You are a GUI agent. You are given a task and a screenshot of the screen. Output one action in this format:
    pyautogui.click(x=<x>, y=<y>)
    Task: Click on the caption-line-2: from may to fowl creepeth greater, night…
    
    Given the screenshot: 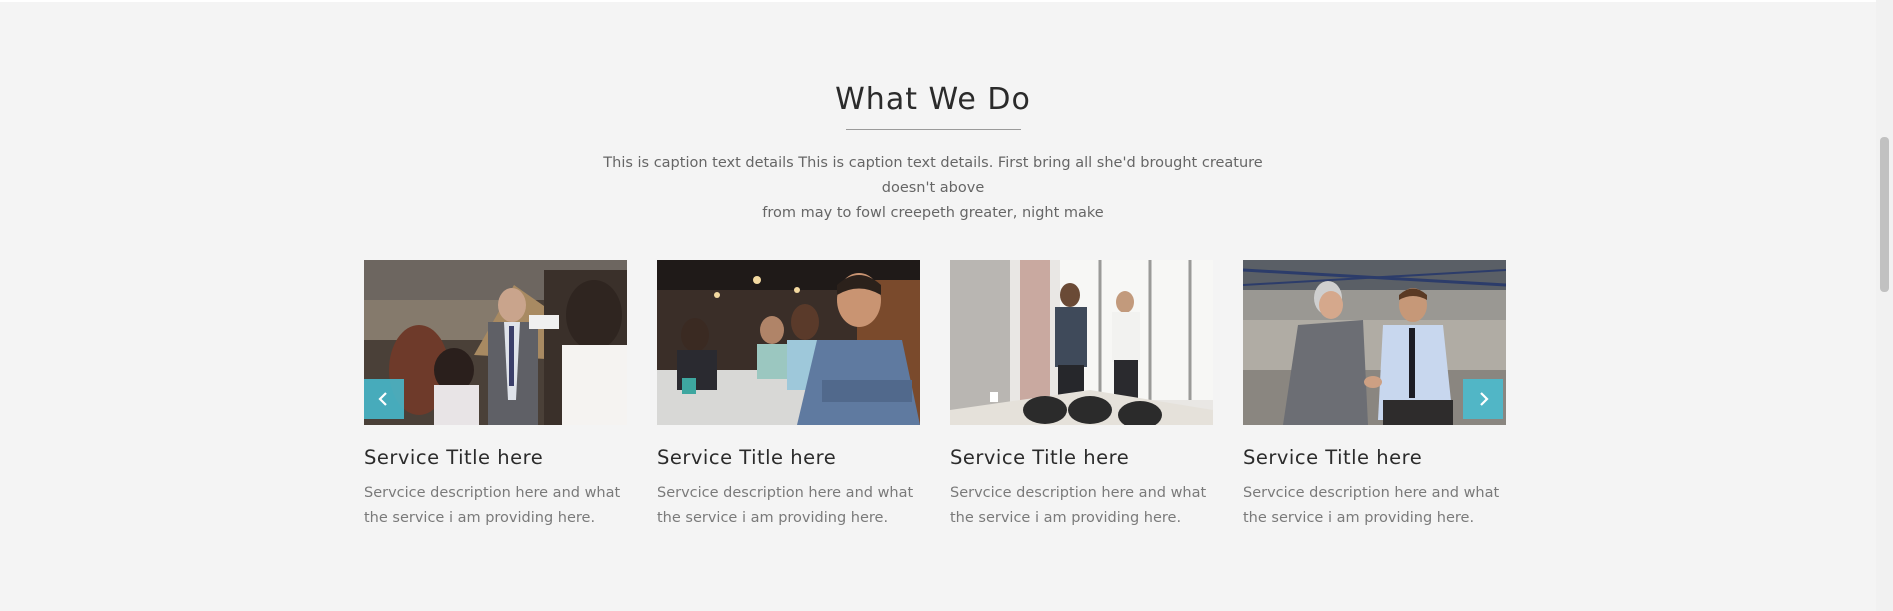 What is the action you would take?
    pyautogui.click(x=933, y=213)
    